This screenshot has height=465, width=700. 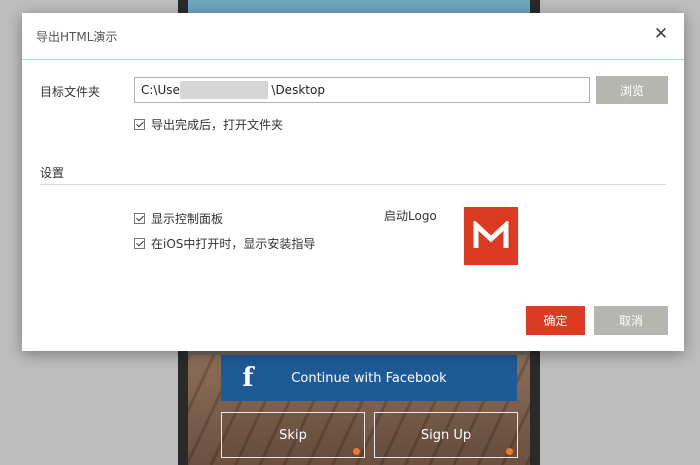 I want to click on facebook-login-label: Continue with Facebook, so click(x=369, y=378).